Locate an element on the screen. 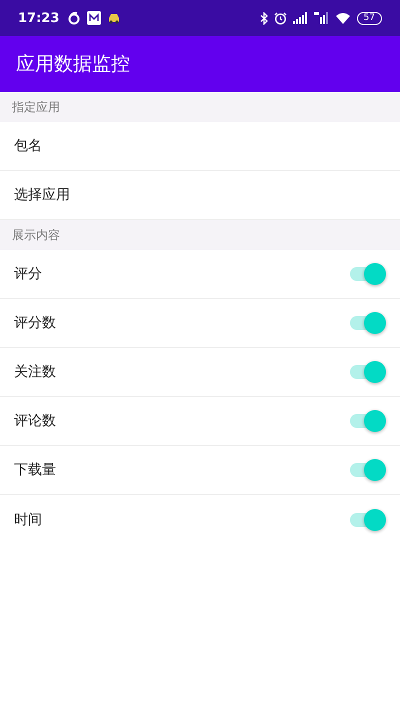 The width and height of the screenshot is (400, 710). settings-row: 关注数 is located at coordinates (200, 372).